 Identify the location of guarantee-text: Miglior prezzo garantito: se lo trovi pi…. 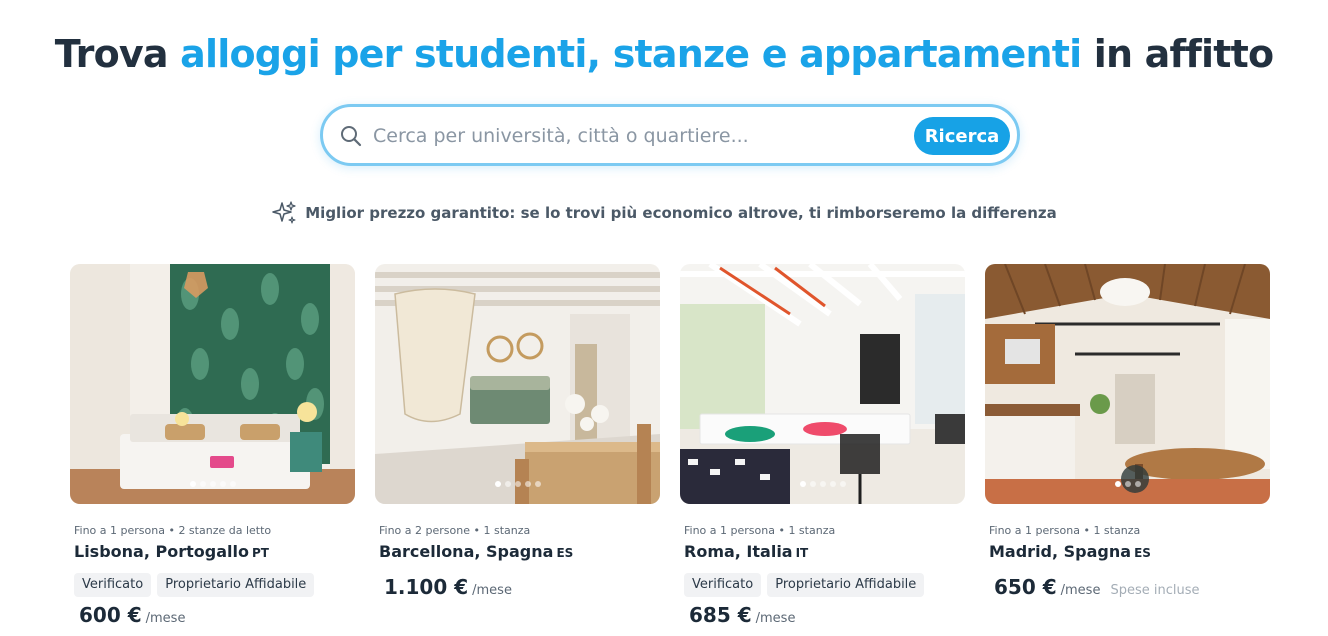
(681, 213).